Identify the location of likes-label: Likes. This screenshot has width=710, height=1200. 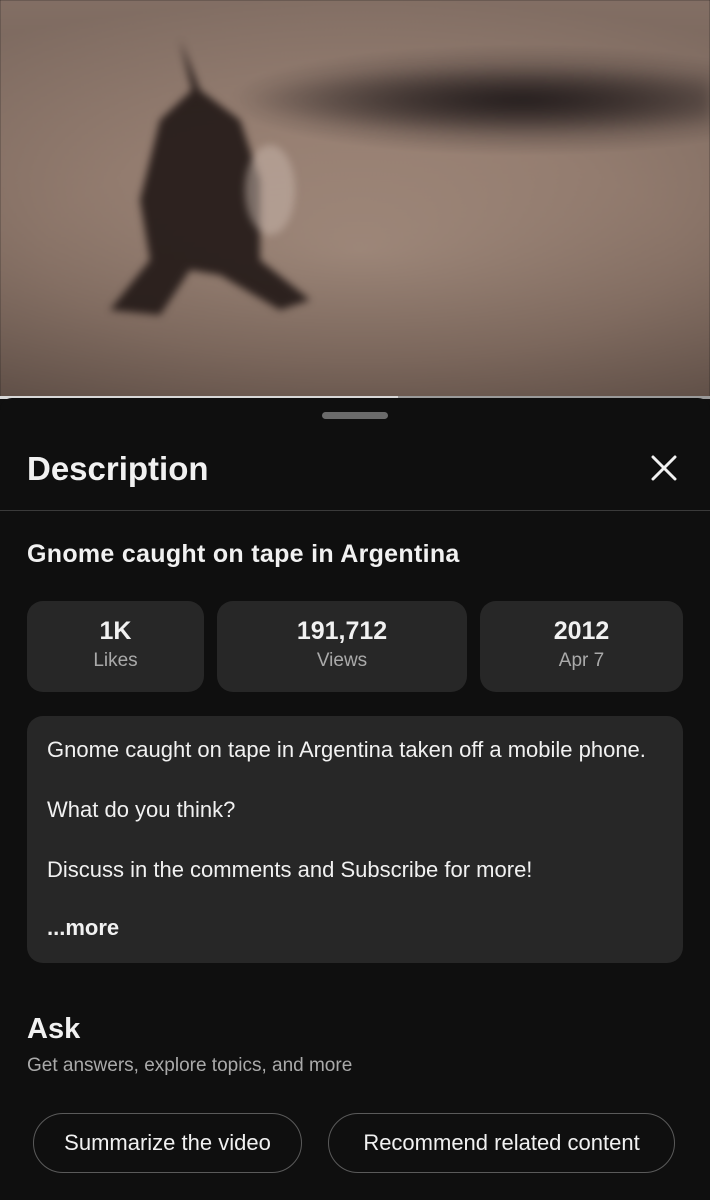
(115, 660).